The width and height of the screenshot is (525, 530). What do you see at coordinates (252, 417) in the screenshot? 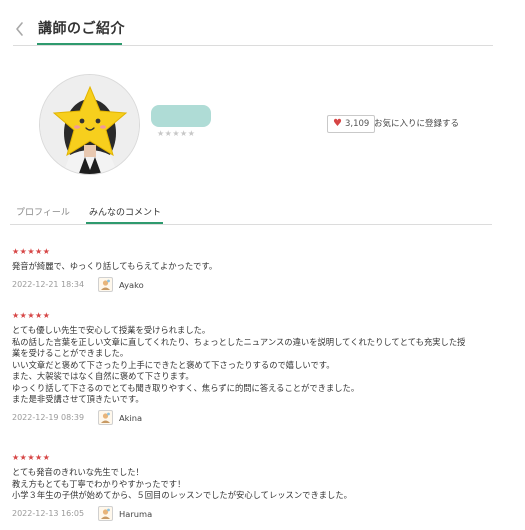
I see `comment-meta: 2022-12-19 08:39 Akina` at bounding box center [252, 417].